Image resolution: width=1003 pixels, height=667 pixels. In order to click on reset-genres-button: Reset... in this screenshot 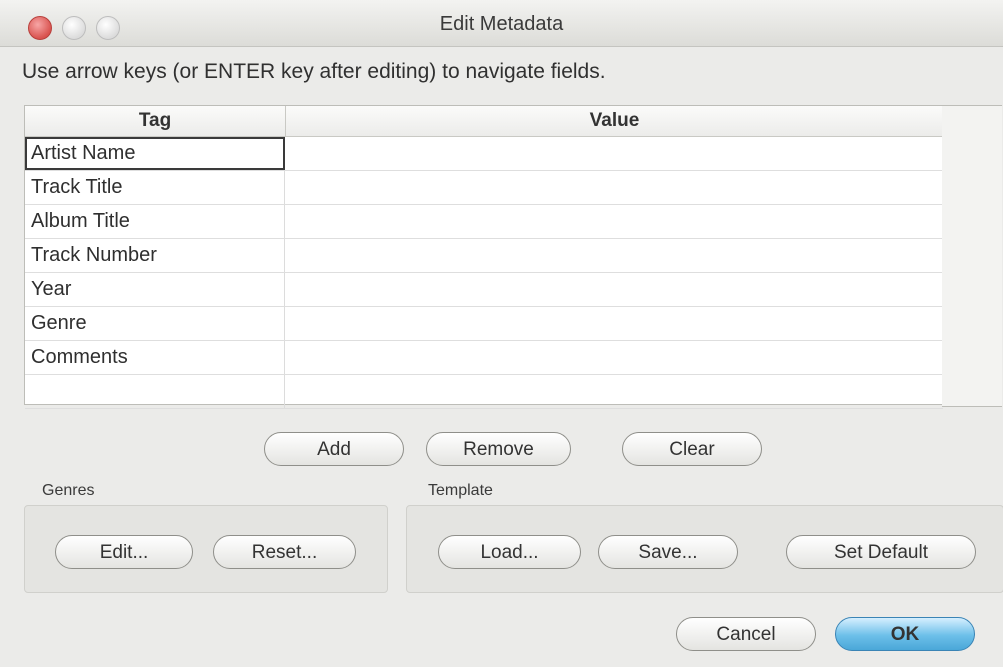, I will do `click(284, 552)`.